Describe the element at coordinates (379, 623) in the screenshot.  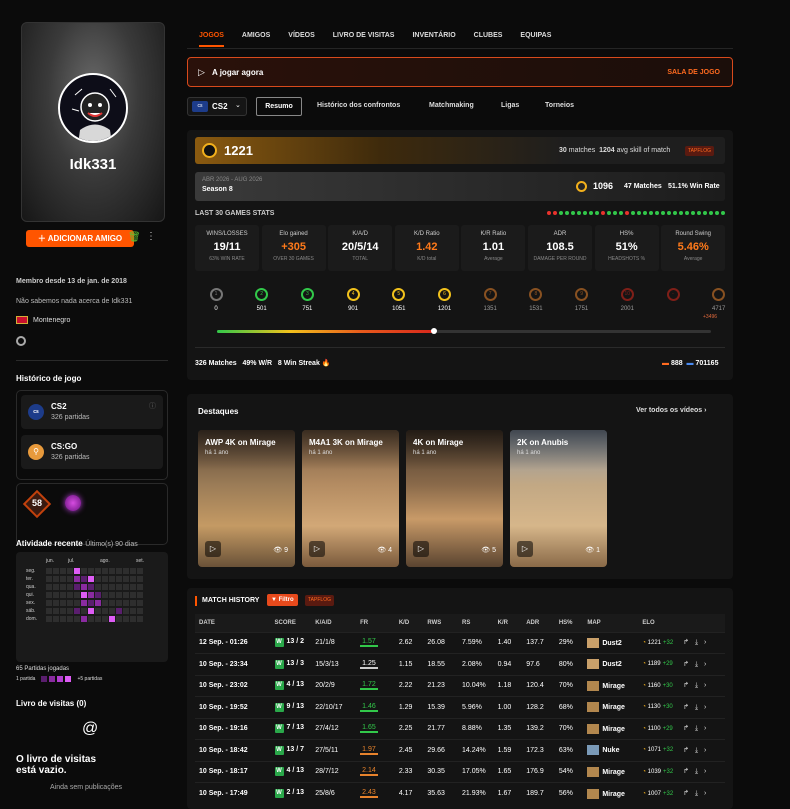
I see `column-header: FR` at that location.